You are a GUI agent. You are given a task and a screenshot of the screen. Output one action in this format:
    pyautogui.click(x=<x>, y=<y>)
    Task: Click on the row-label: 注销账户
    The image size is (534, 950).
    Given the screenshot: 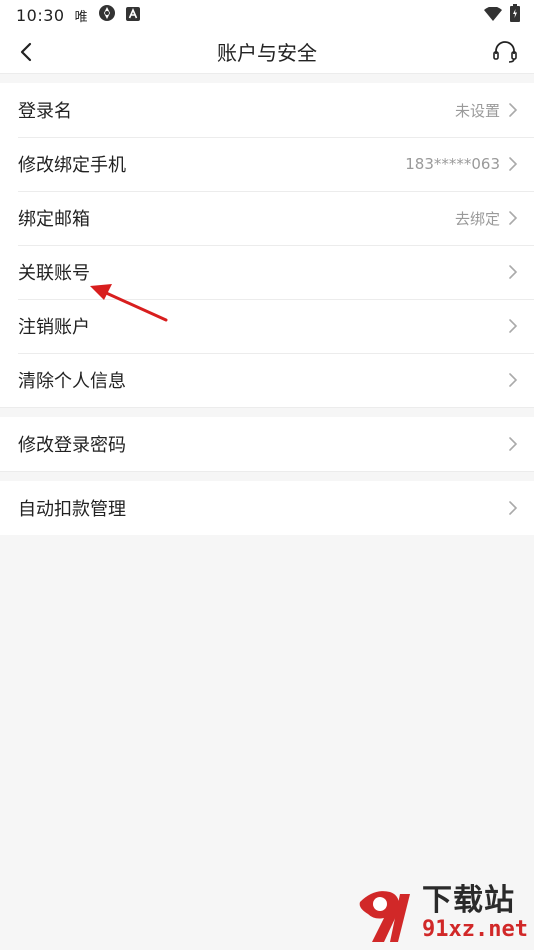 What is the action you would take?
    pyautogui.click(x=54, y=327)
    